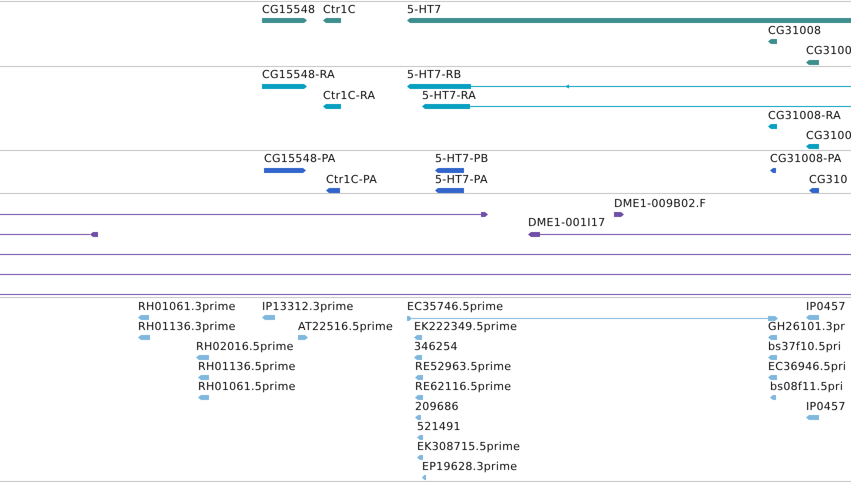 The image size is (851, 482). Describe the element at coordinates (436, 347) in the screenshot. I see `feature-label: 346254` at that location.